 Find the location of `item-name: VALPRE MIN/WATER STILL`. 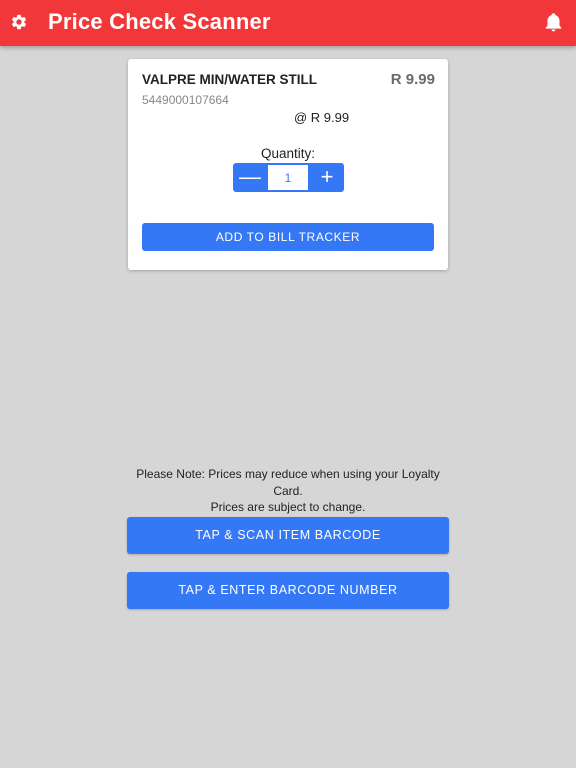

item-name: VALPRE MIN/WATER STILL is located at coordinates (229, 79).